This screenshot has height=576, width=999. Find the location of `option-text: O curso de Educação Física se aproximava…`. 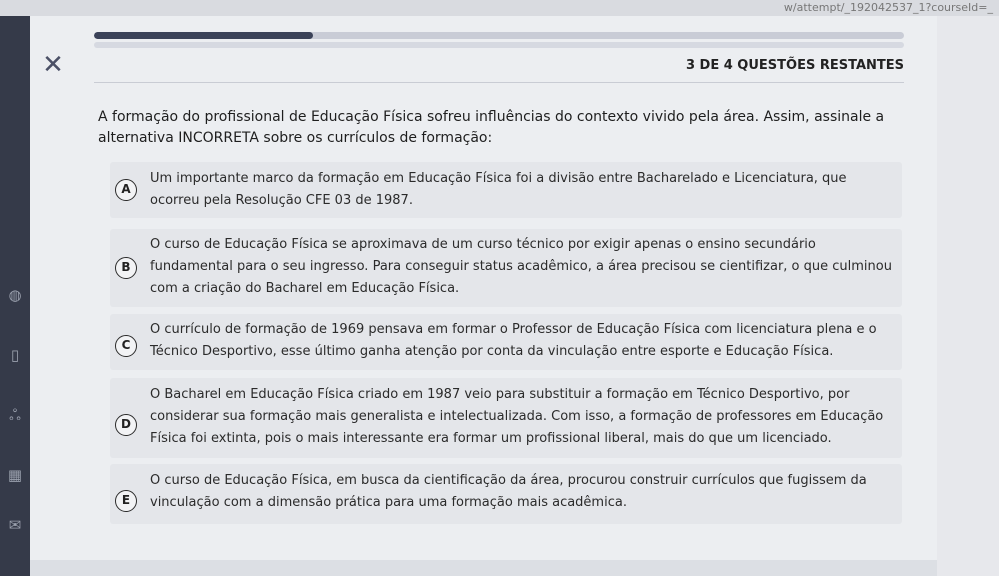

option-text: O curso de Educação Física se aproximava… is located at coordinates (521, 266).